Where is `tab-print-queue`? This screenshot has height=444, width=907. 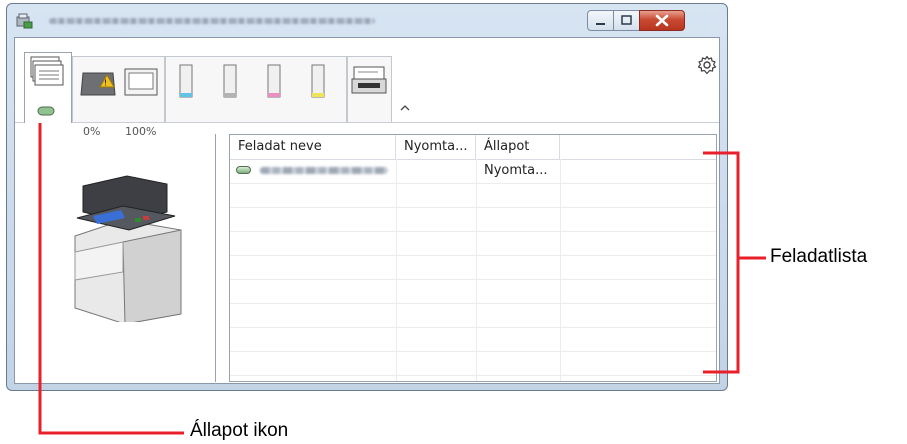
tab-print-queue is located at coordinates (48, 87).